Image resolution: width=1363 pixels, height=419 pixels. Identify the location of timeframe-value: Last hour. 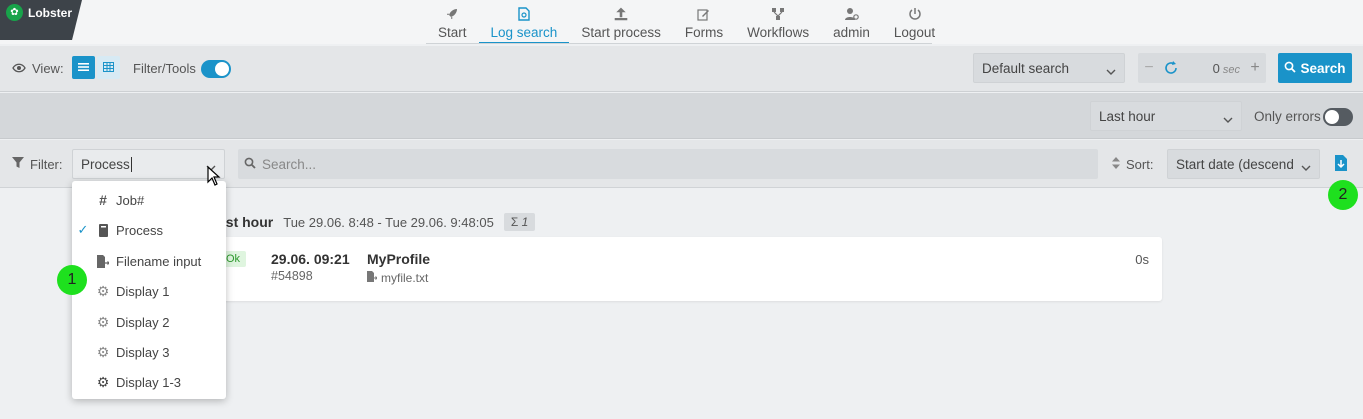
(1127, 116).